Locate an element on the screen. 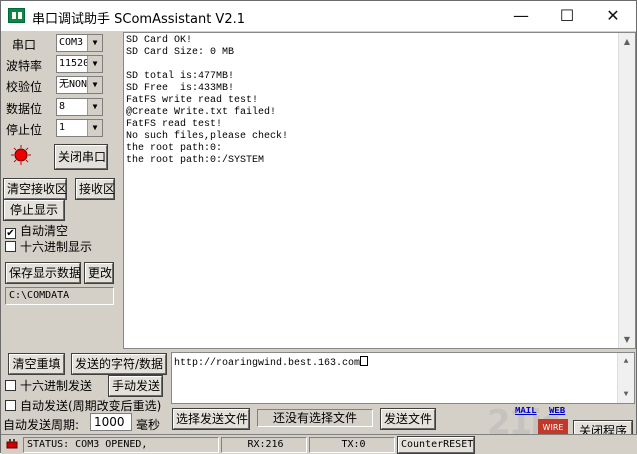  send-text: http://roaringwind.best.163.com is located at coordinates (267, 363).